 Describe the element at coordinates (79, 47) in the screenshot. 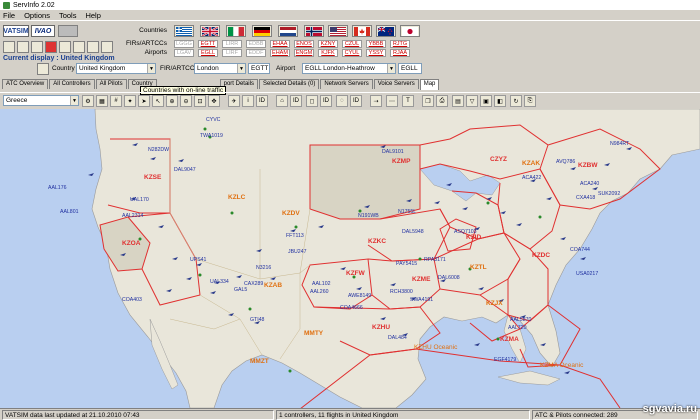

I see `search-icon` at that location.